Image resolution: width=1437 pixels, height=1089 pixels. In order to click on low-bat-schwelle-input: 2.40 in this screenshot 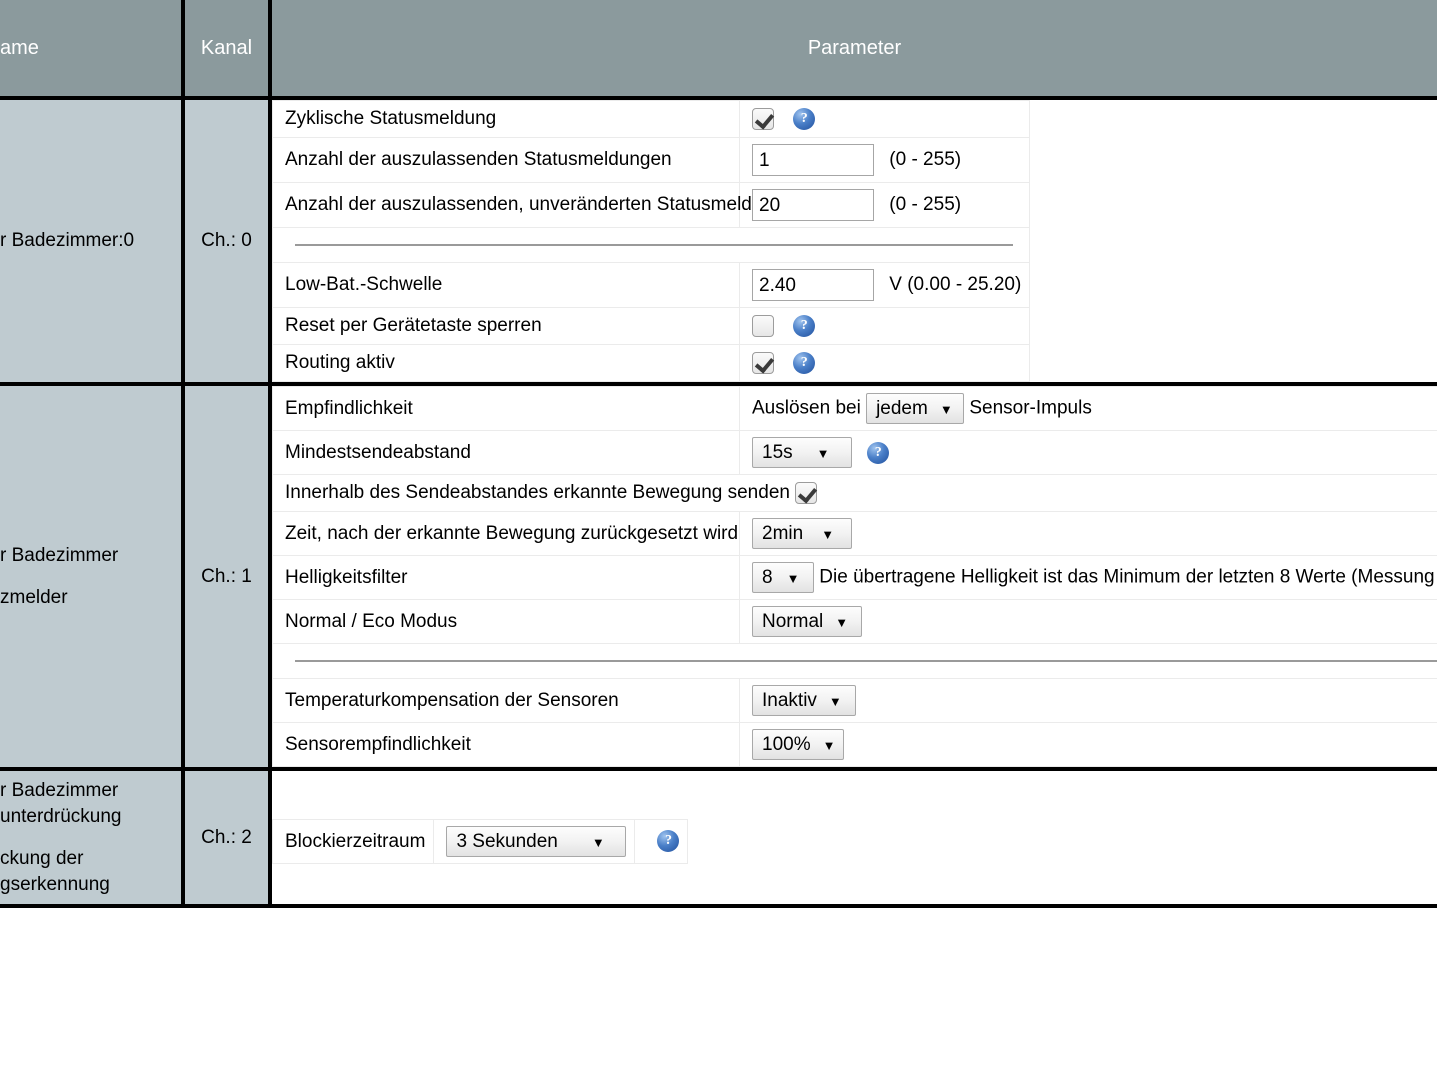, I will do `click(813, 285)`.